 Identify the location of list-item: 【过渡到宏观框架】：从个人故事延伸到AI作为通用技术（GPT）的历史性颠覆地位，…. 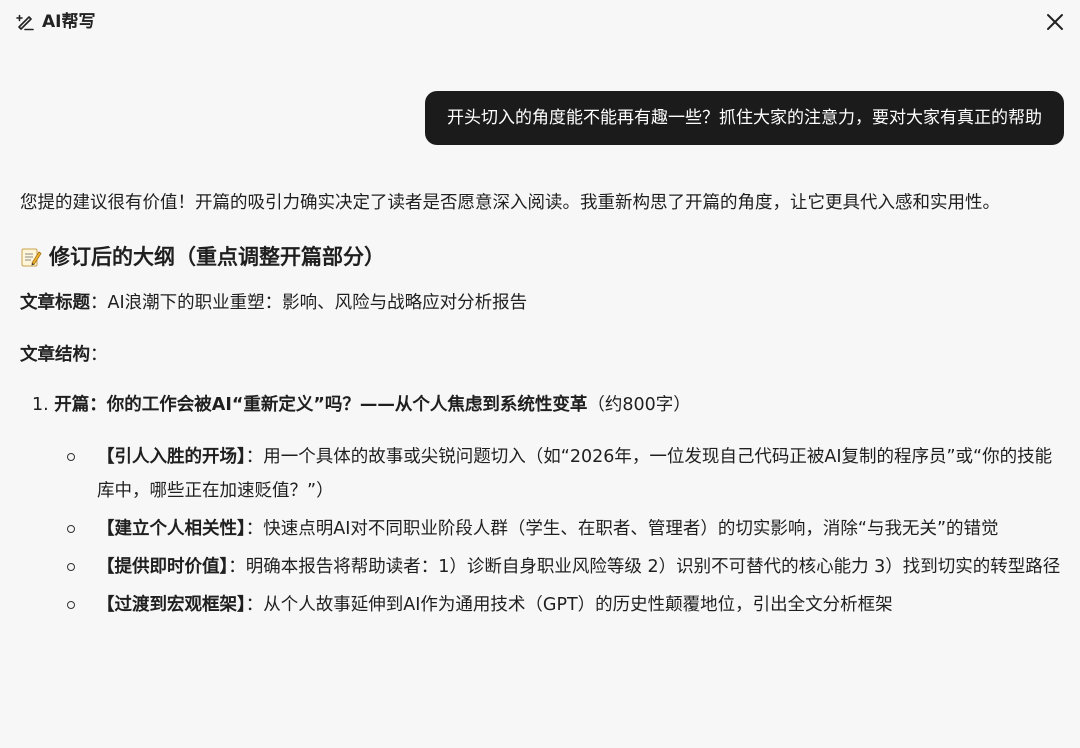
(543, 605).